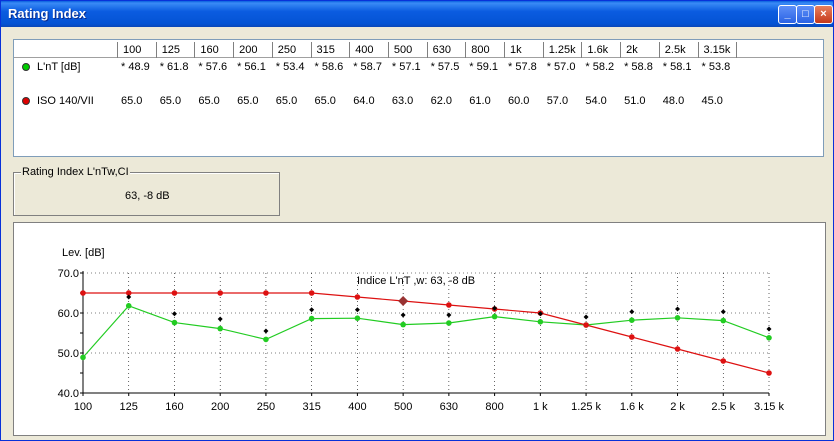  I want to click on frequency-header-cell: 400, so click(368, 50).